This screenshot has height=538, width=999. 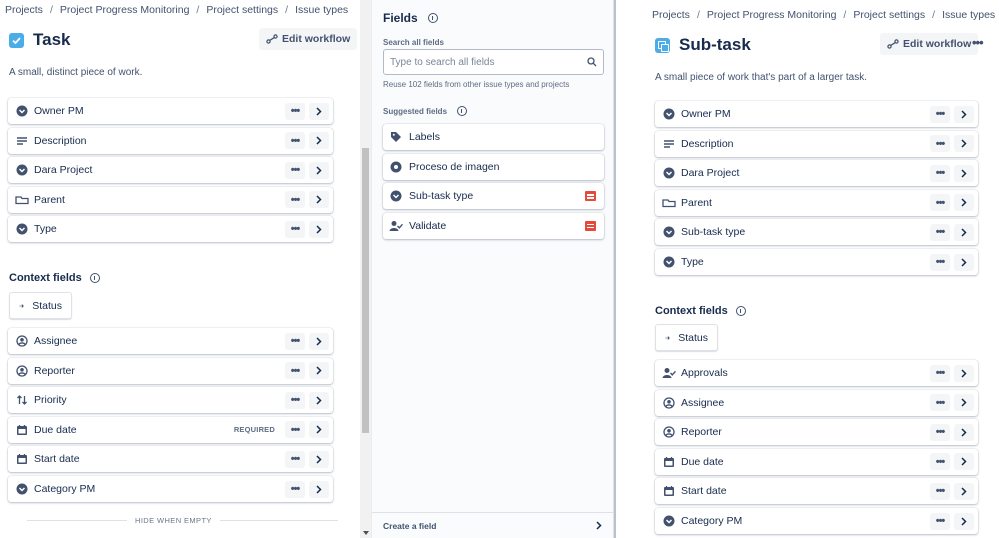 What do you see at coordinates (816, 461) in the screenshot?
I see `field-row: Due date •••` at bounding box center [816, 461].